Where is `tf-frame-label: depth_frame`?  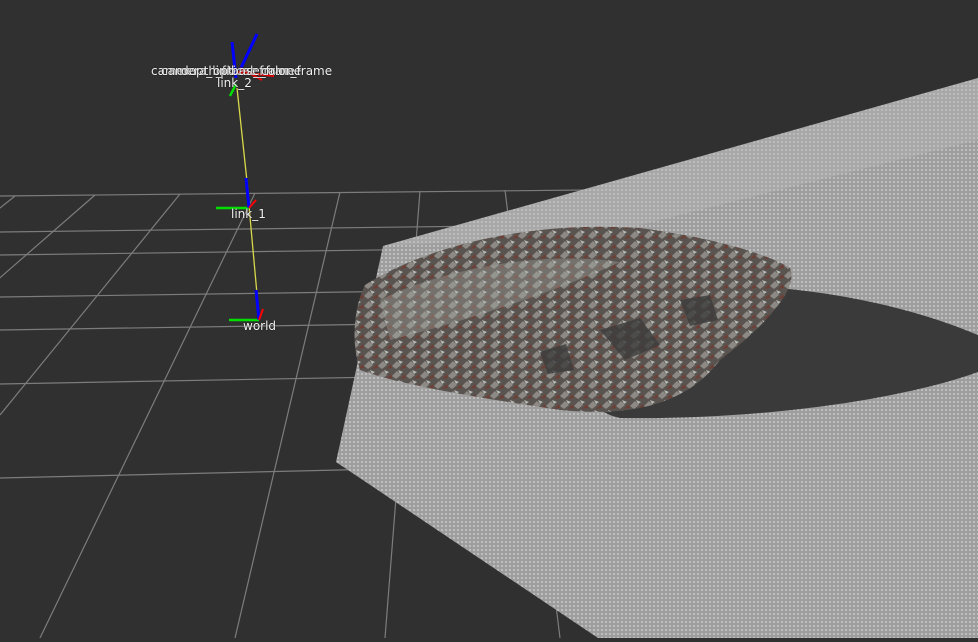
tf-frame-label: depth_frame is located at coordinates (219, 71).